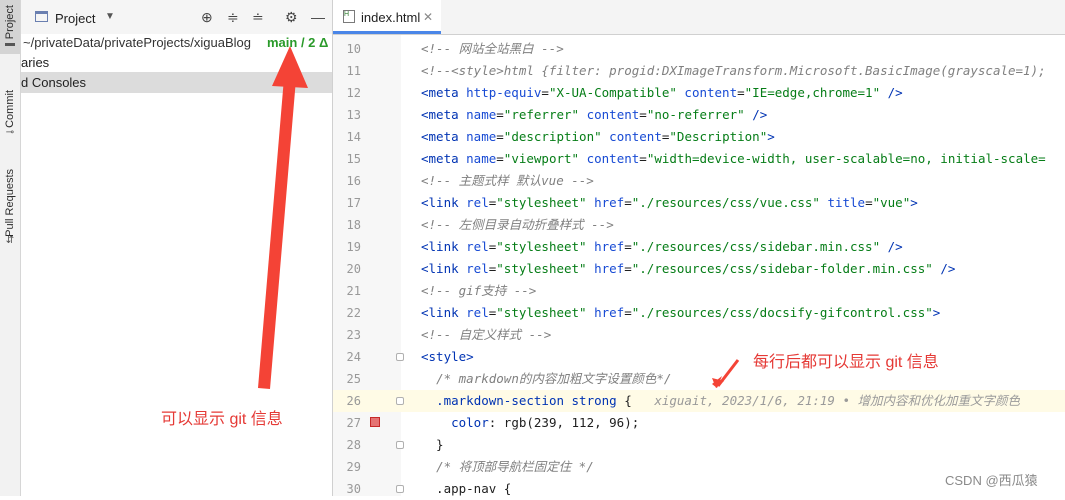 This screenshot has height=500, width=1065. Describe the element at coordinates (726, 373) in the screenshot. I see `arrow-right` at that location.